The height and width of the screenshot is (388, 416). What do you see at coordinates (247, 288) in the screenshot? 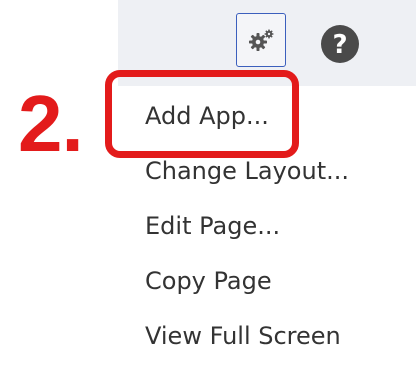
I see `menu-item-copy-page: Copy Page` at bounding box center [247, 288].